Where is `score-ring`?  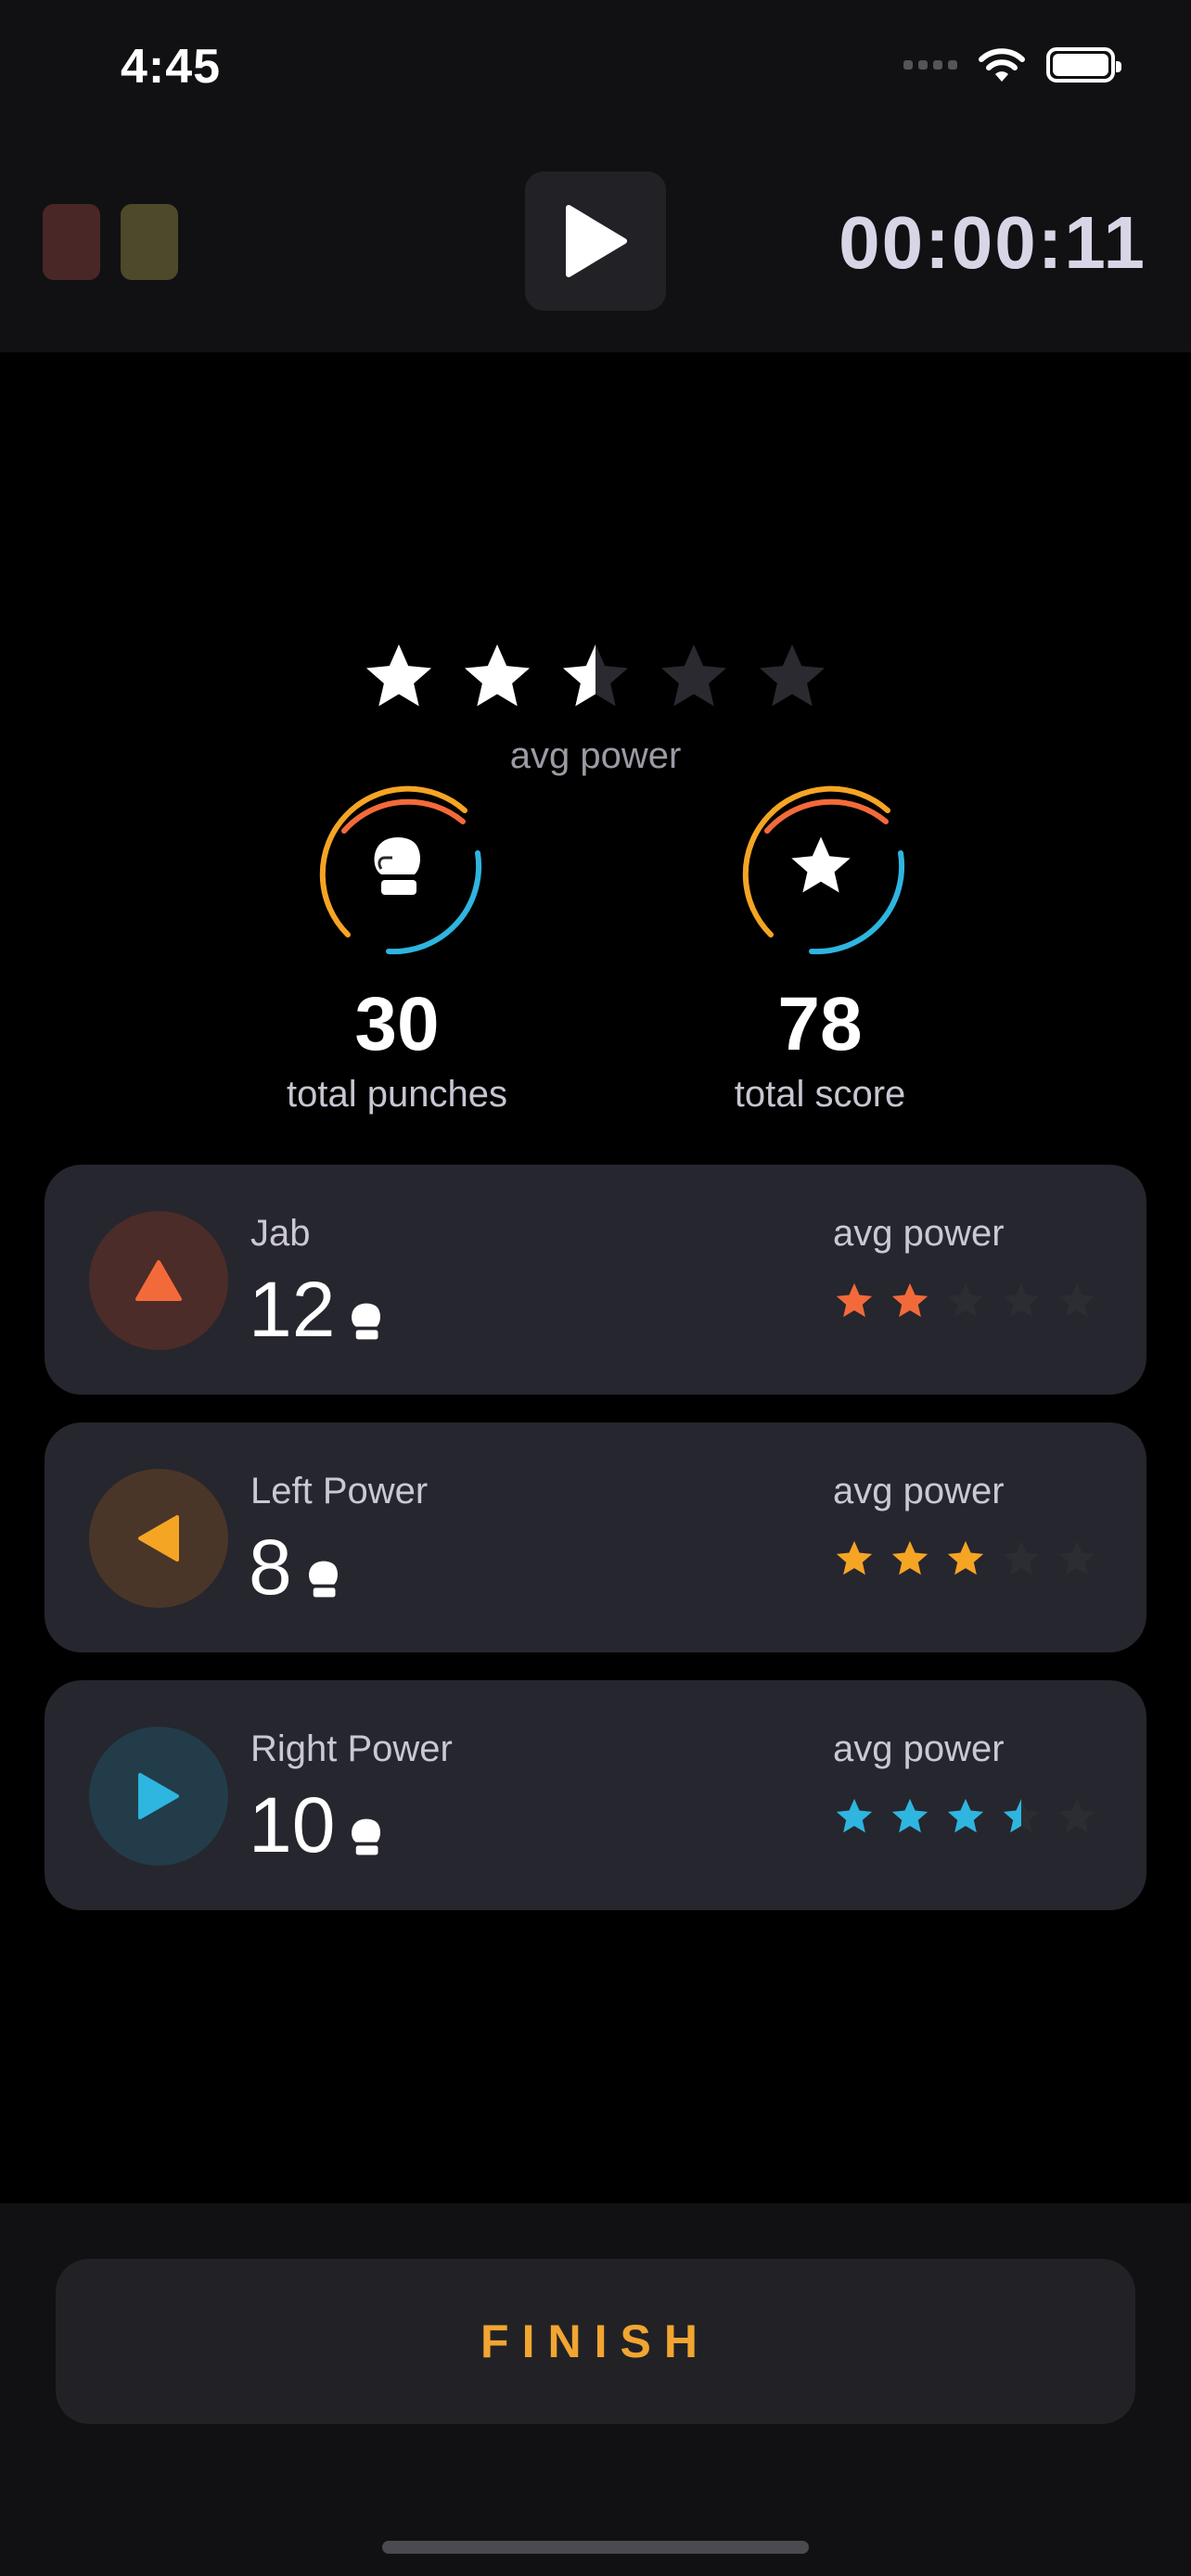 score-ring is located at coordinates (821, 866).